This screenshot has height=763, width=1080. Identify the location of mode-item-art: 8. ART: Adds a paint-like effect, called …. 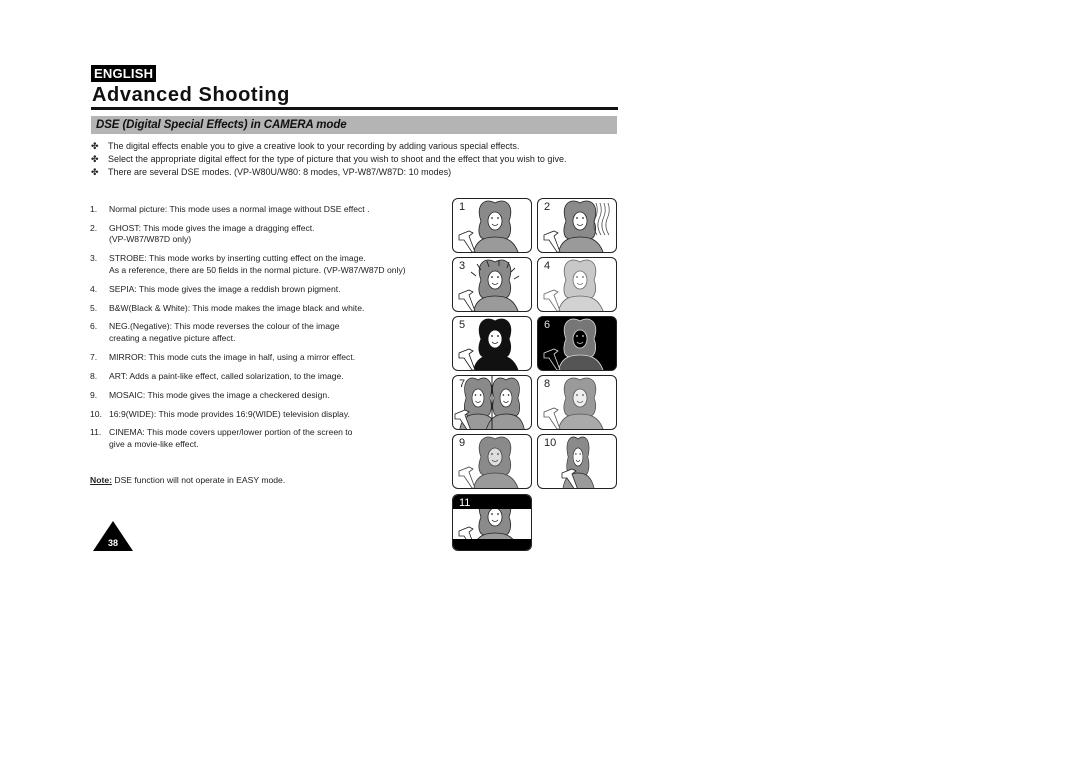
(265, 377).